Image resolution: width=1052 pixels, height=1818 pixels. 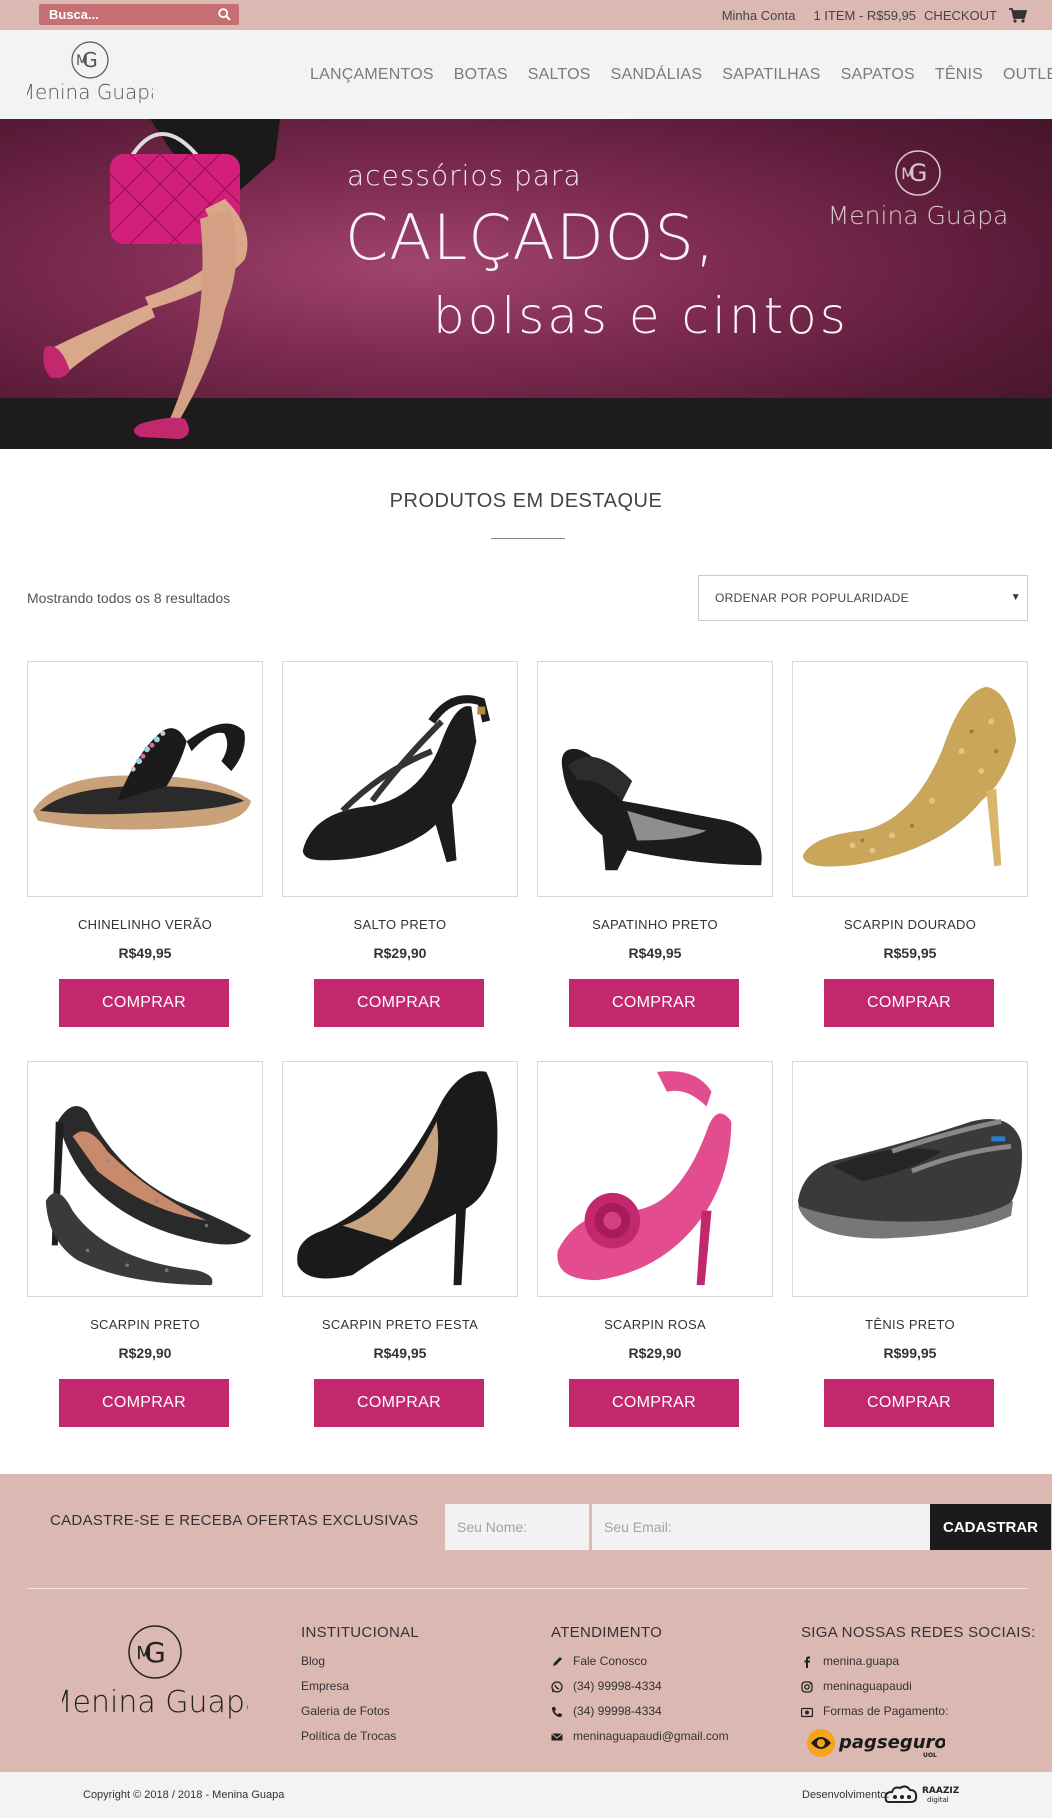 What do you see at coordinates (145, 924) in the screenshot?
I see `product-name: CHINELINHO VERÃO` at bounding box center [145, 924].